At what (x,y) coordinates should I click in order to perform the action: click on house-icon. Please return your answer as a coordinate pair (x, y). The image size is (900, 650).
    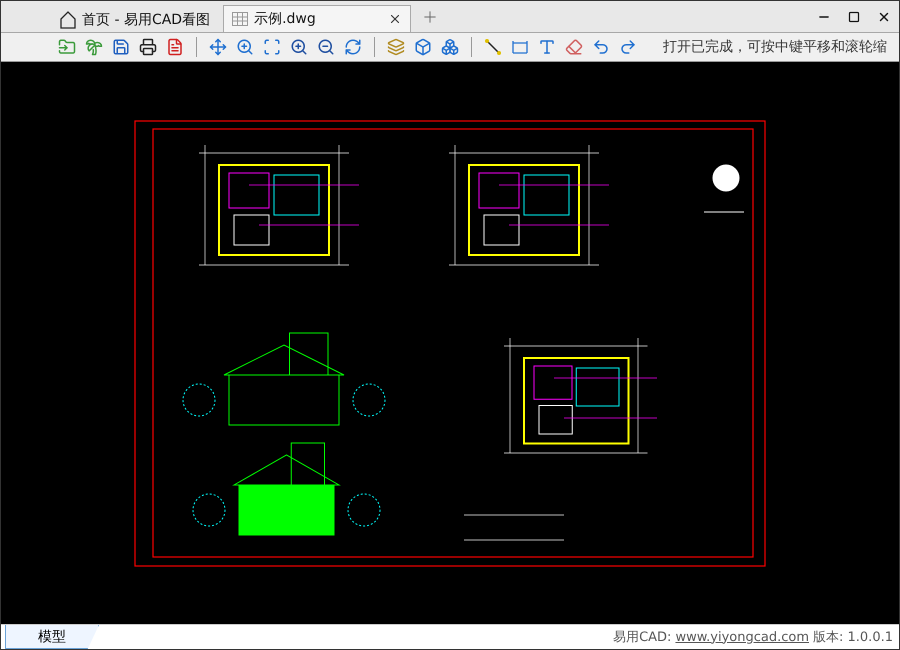
    Looking at the image, I should click on (68, 19).